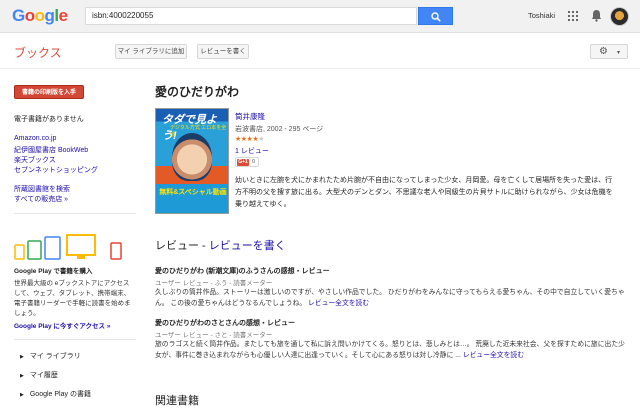 The height and width of the screenshot is (410, 640). What do you see at coordinates (596, 15) in the screenshot?
I see `notification-bell-icon` at bounding box center [596, 15].